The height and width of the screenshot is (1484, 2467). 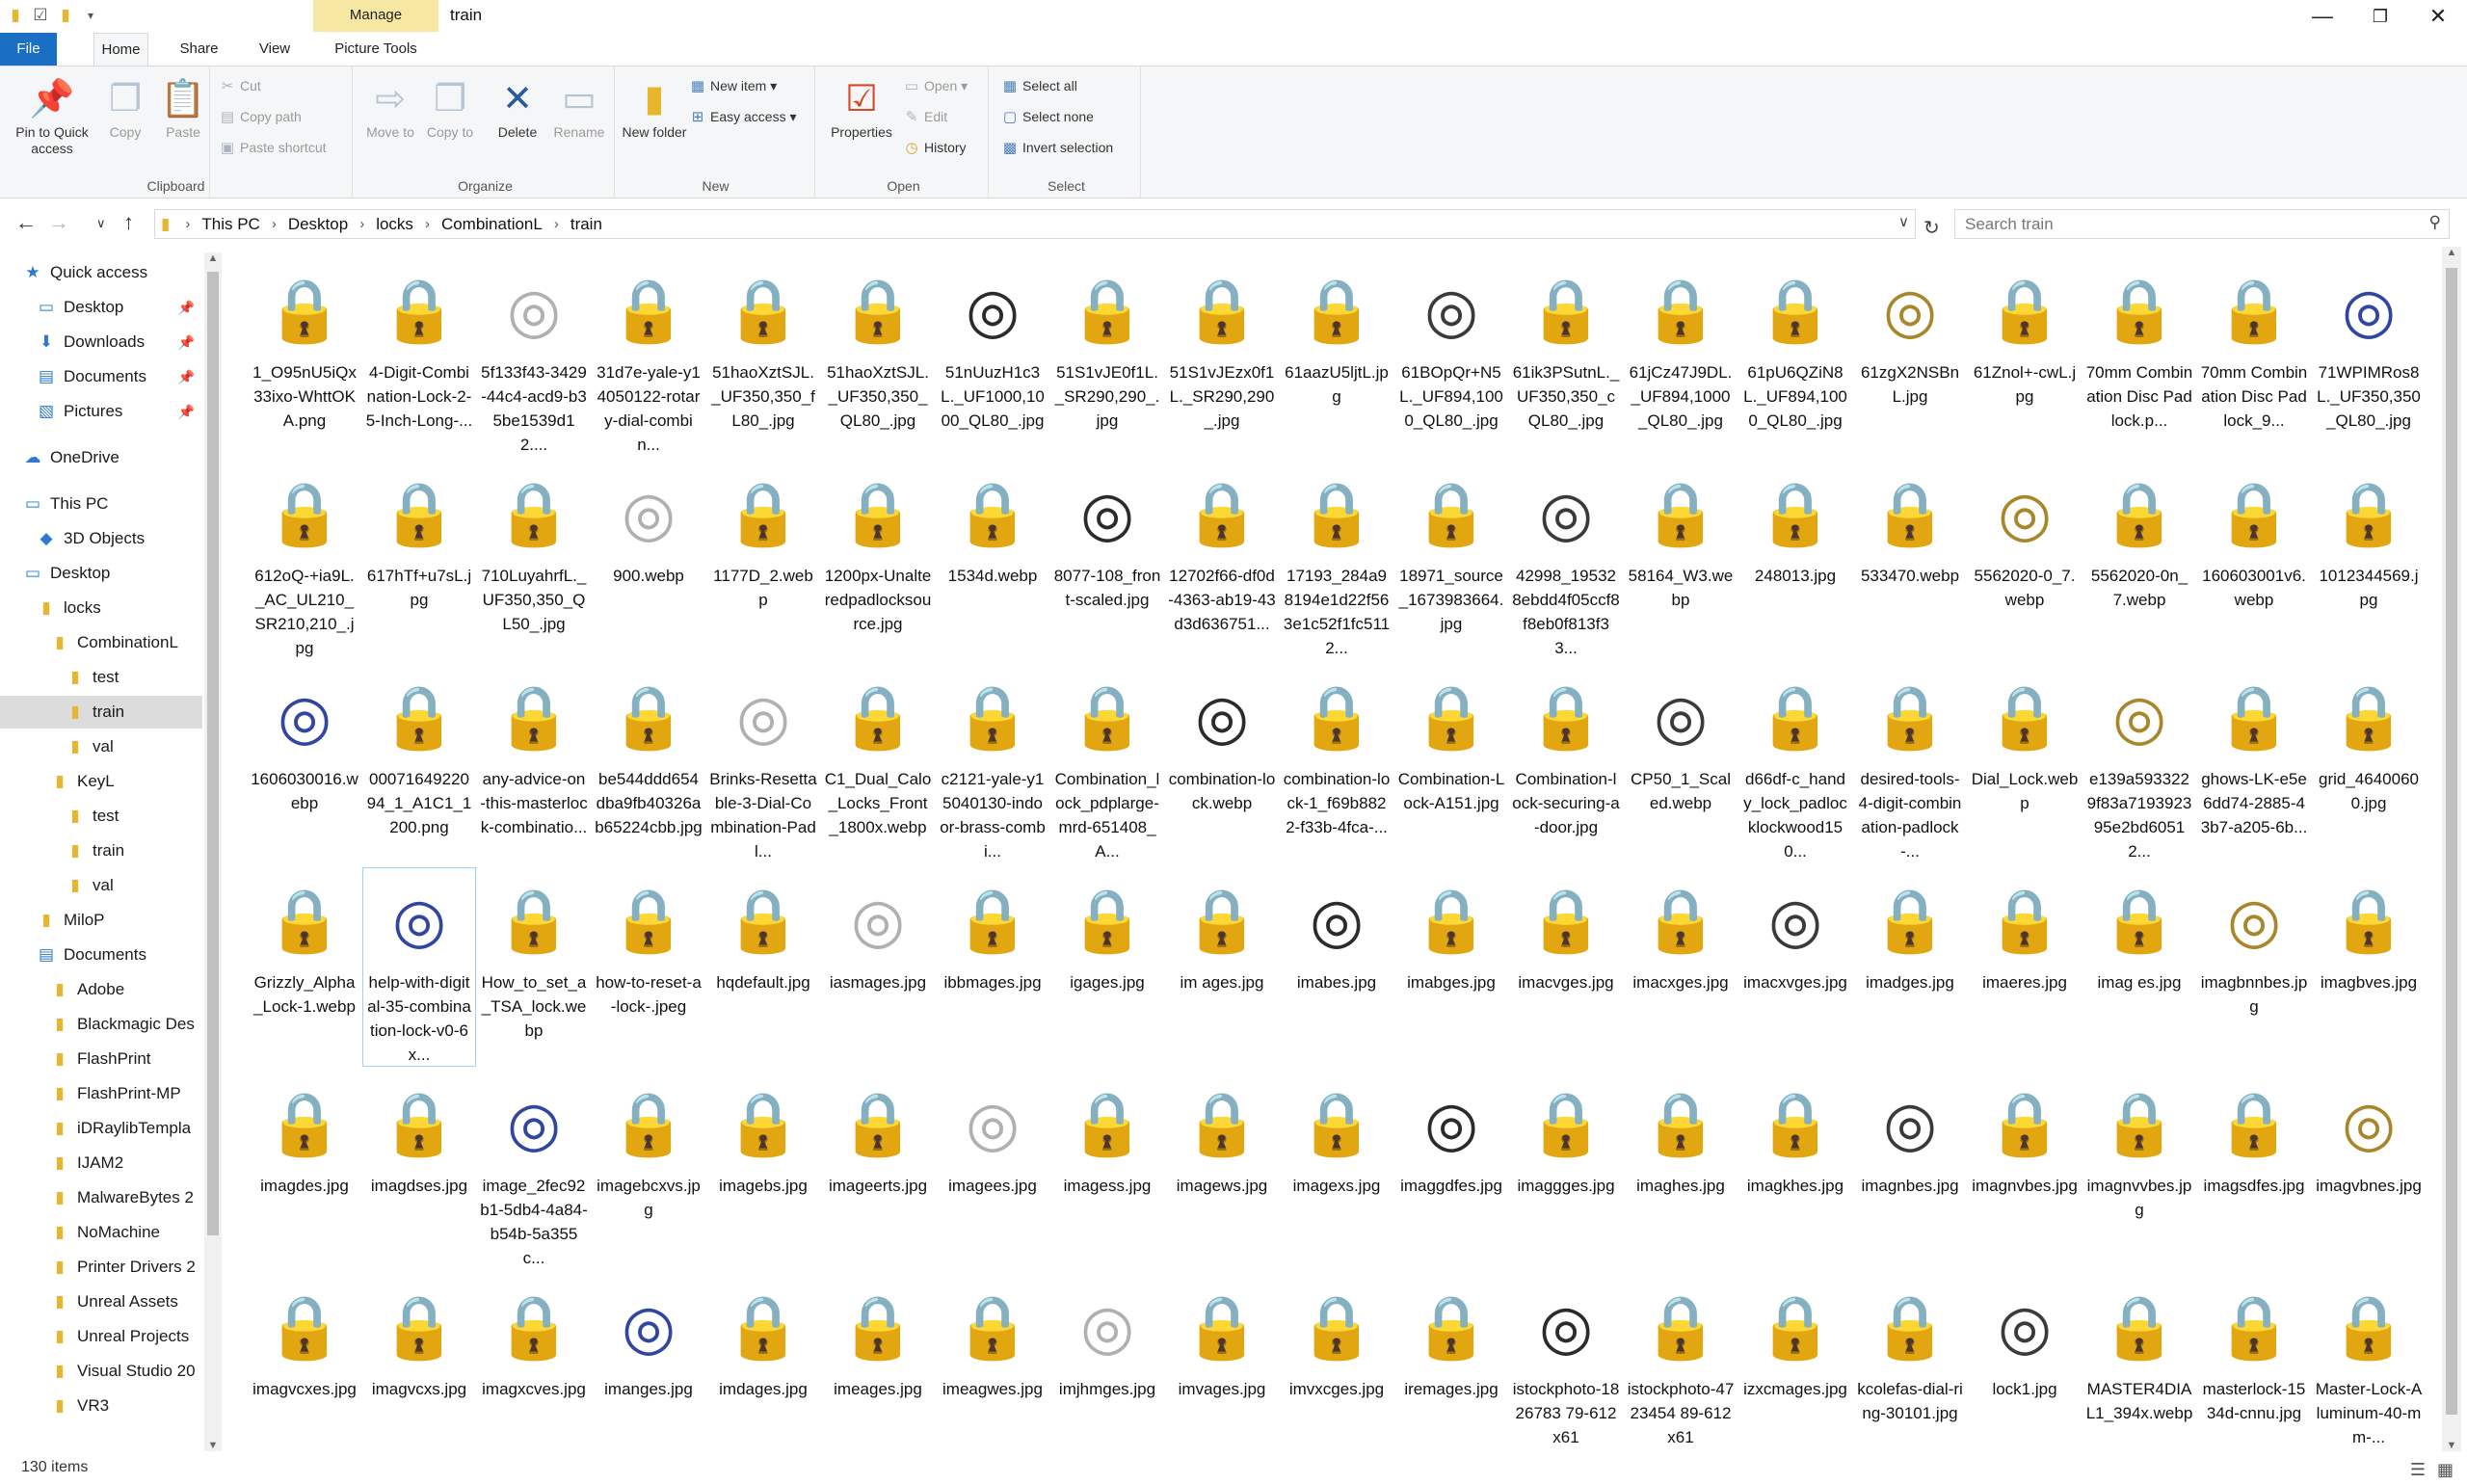 I want to click on file-item: ◎ lock1.jpg, so click(x=2025, y=1373).